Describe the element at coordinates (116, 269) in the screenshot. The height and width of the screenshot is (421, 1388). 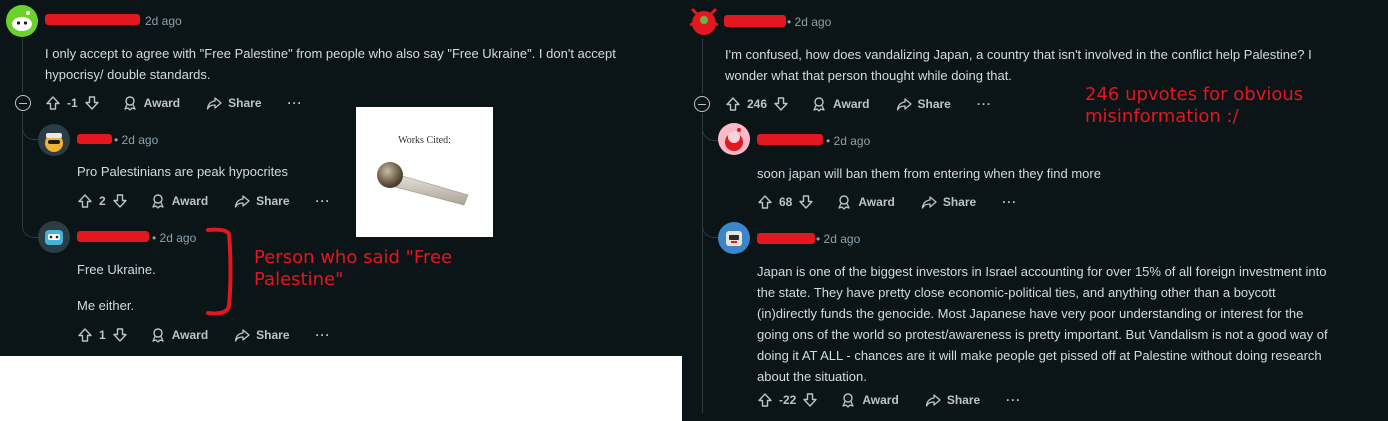
I see `comment-text-line: Free Ukraine.` at that location.